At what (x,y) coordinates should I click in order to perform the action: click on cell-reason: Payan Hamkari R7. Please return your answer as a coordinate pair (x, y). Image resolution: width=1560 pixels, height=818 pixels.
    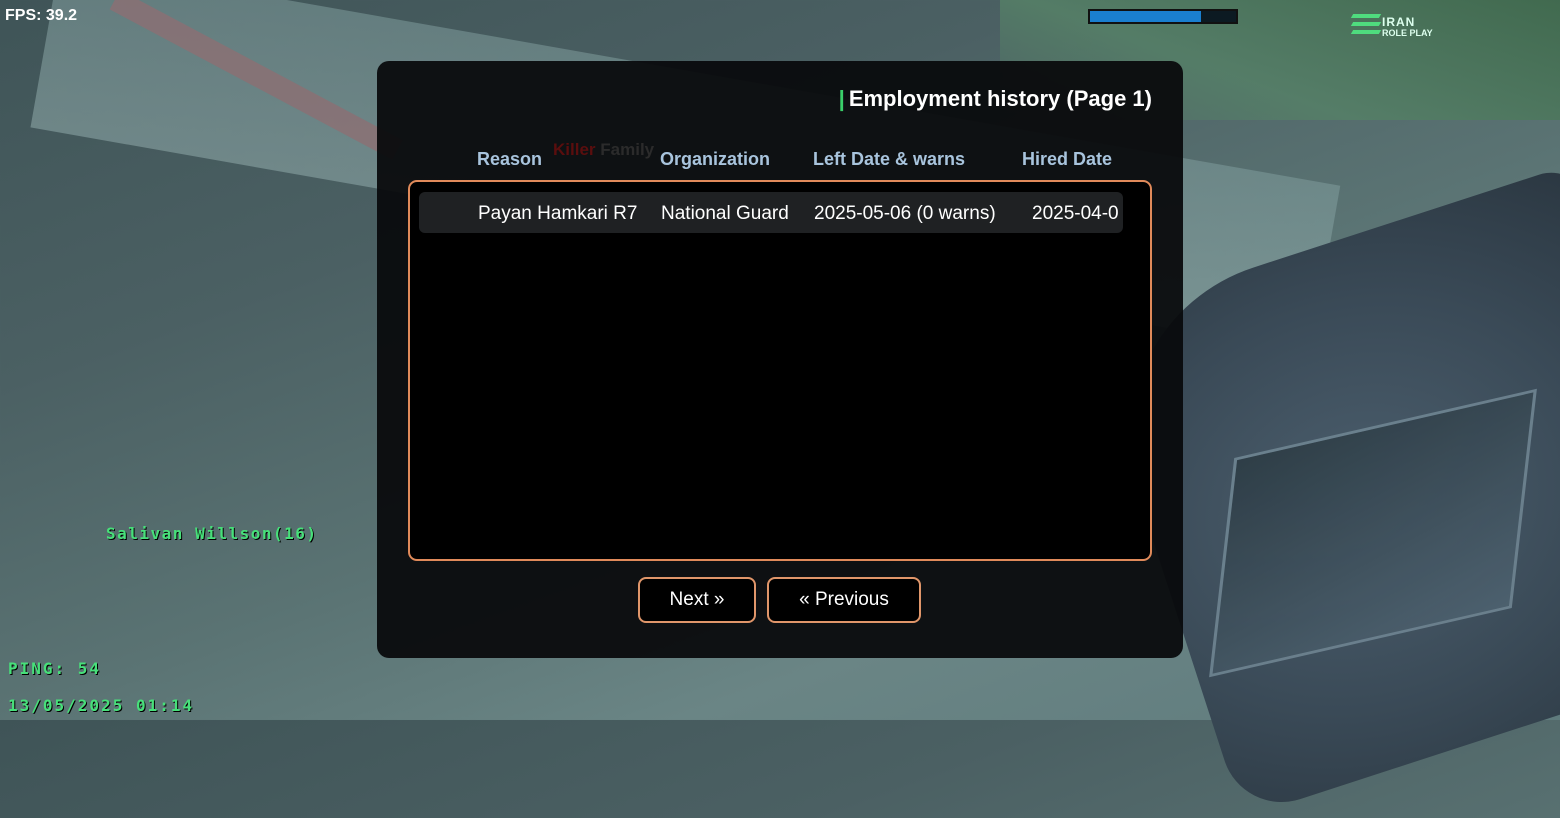
    Looking at the image, I should click on (558, 213).